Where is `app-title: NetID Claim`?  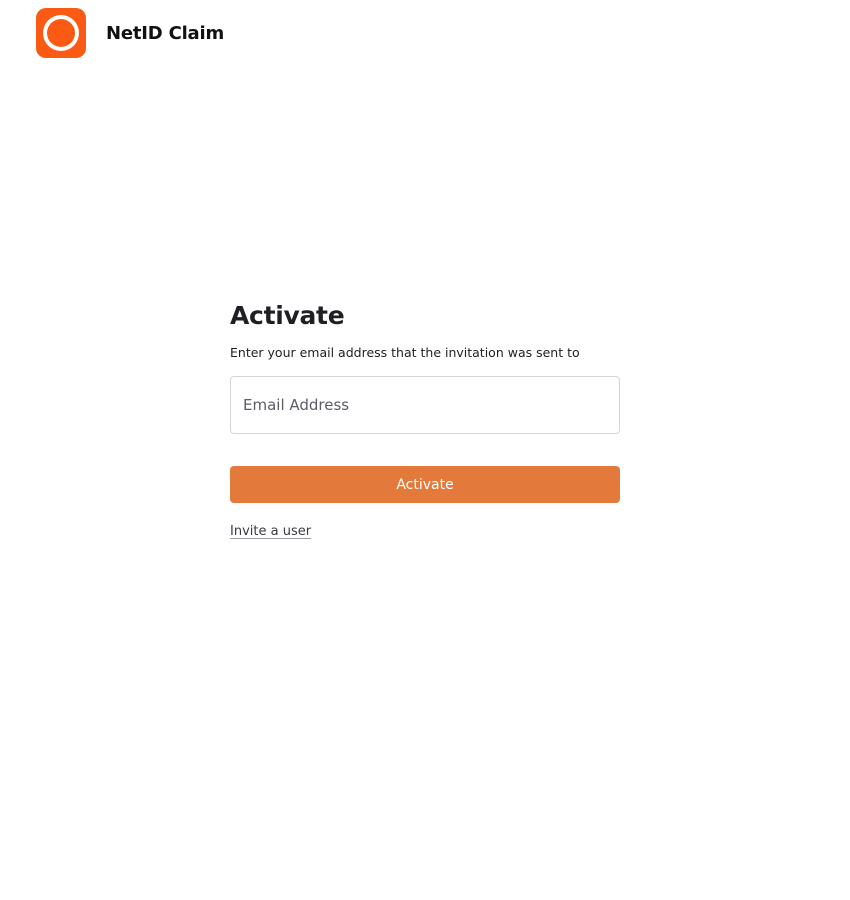 app-title: NetID Claim is located at coordinates (165, 33).